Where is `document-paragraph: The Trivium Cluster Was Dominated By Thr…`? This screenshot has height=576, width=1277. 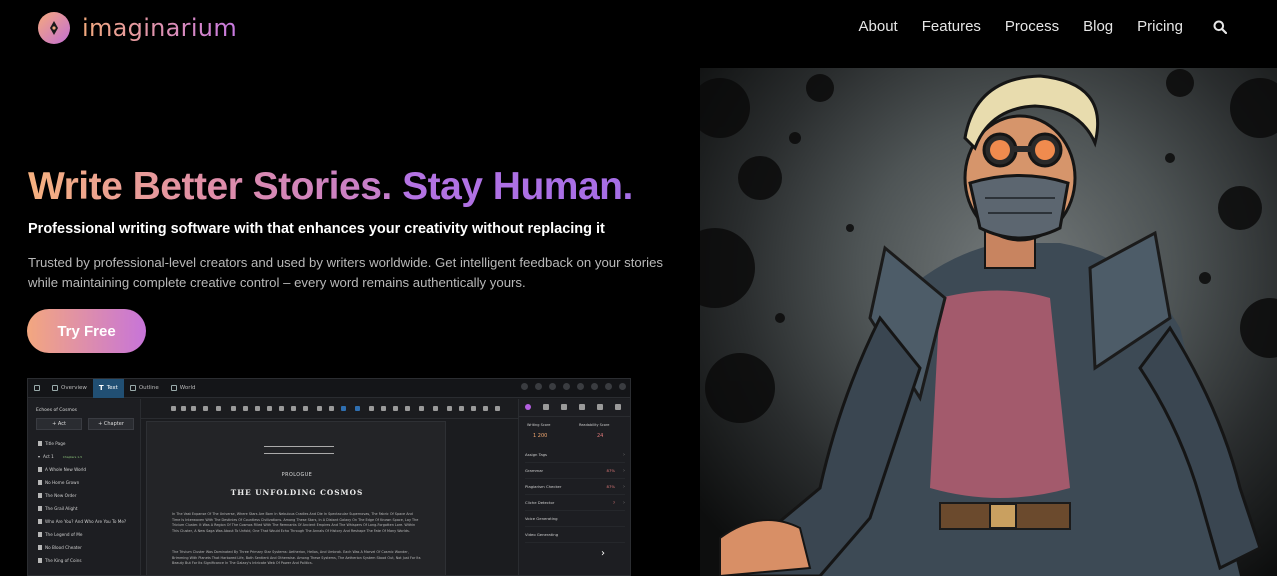 document-paragraph: The Trivium Cluster Was Dominated By Thr… is located at coordinates (296, 558).